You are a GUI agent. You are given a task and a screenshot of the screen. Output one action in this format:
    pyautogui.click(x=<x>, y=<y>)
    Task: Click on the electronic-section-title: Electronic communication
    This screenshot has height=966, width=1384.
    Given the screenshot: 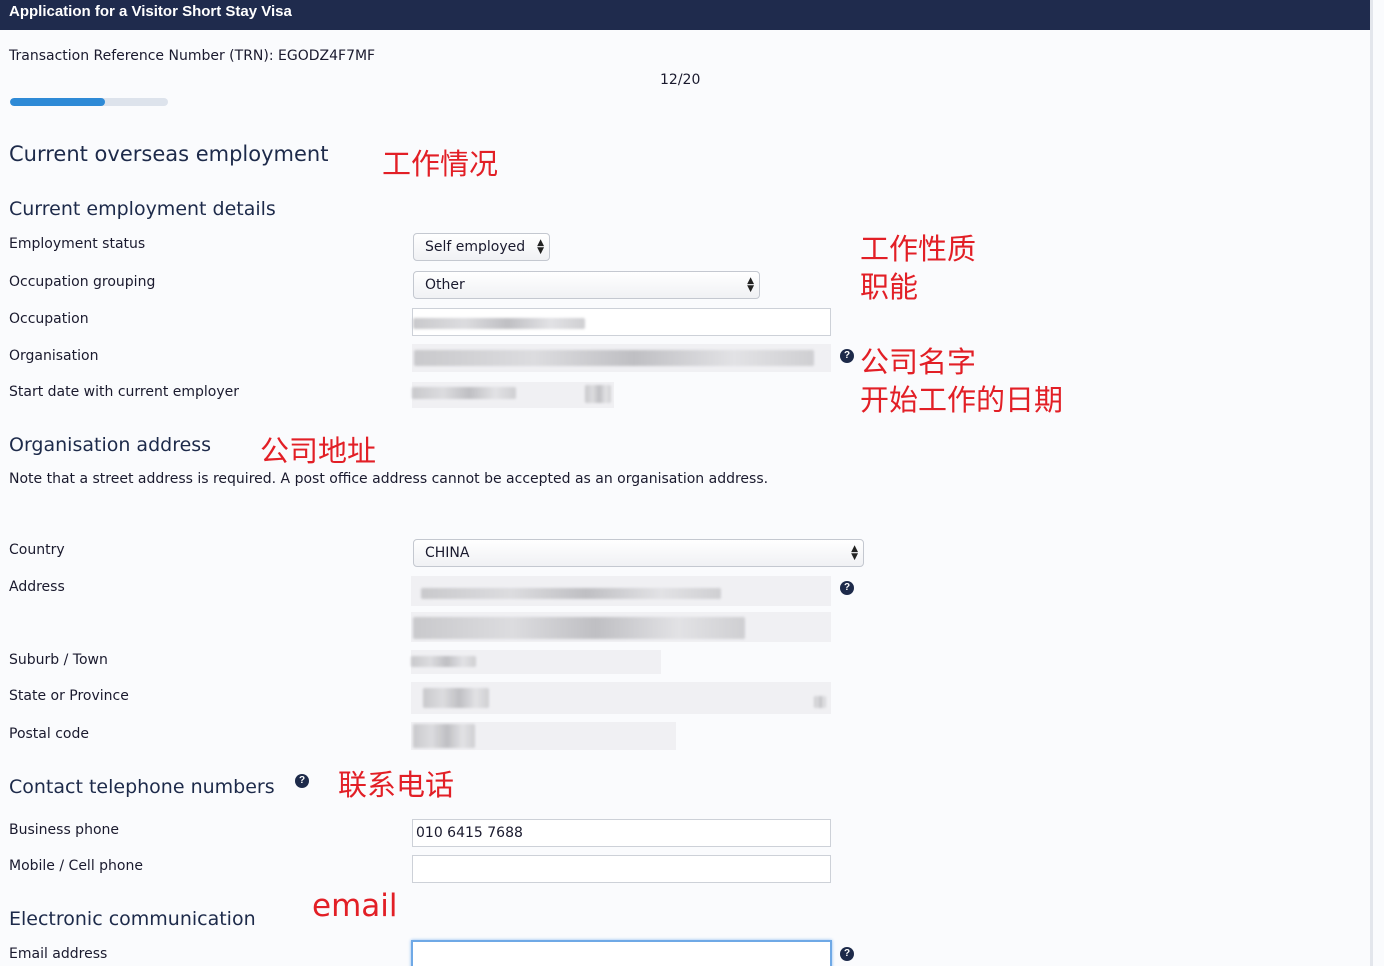 What is the action you would take?
    pyautogui.click(x=132, y=919)
    